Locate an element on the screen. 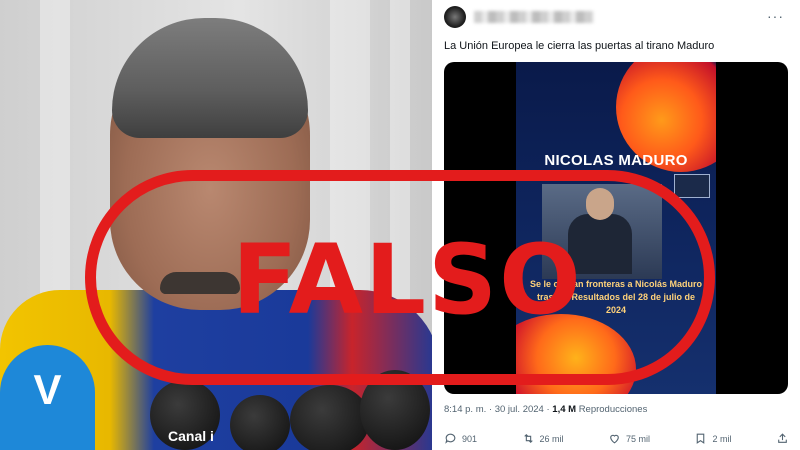 This screenshot has width=800, height=450. view-count: 1,4 M is located at coordinates (564, 409).